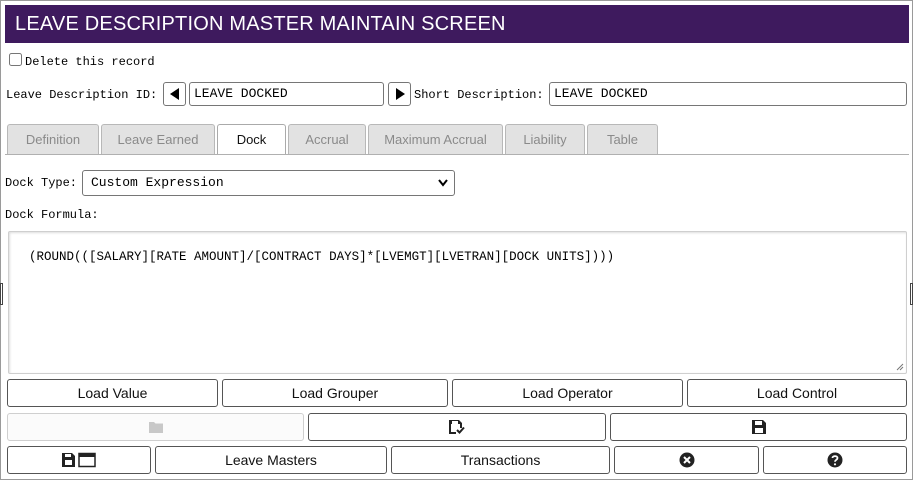 The height and width of the screenshot is (480, 913). Describe the element at coordinates (53, 139) in the screenshot. I see `tab-definition: Definition` at that location.